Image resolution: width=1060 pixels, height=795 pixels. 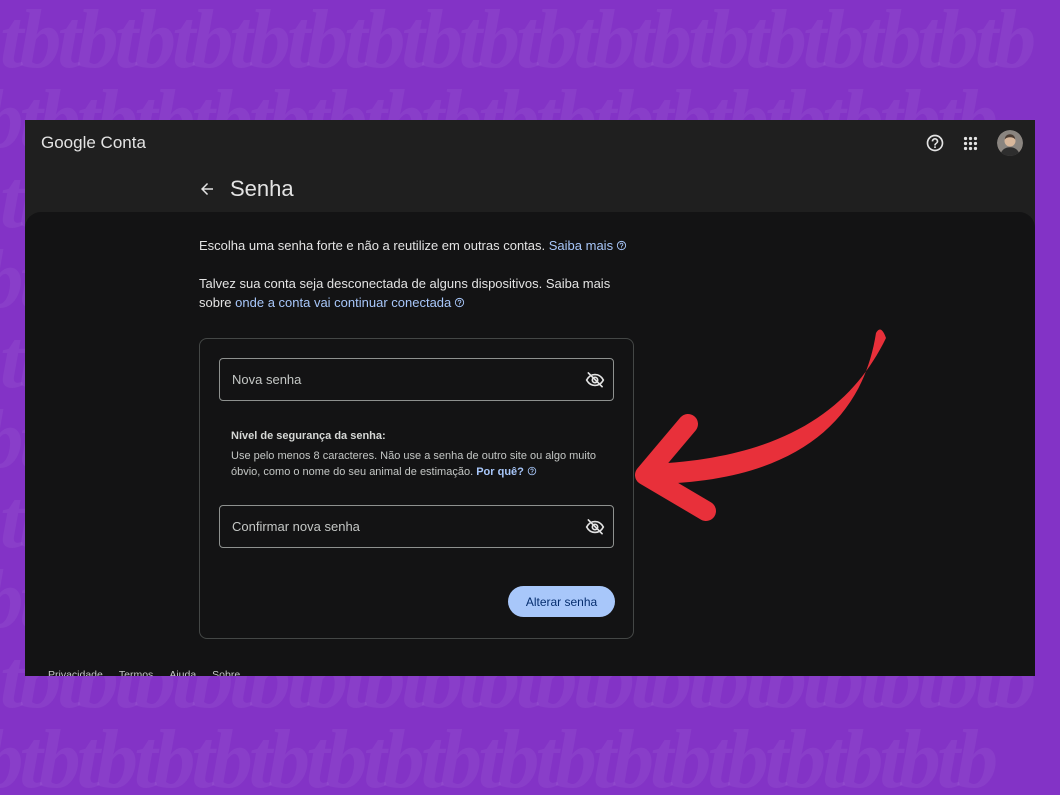 I want to click on new-password-field, so click(x=416, y=379).